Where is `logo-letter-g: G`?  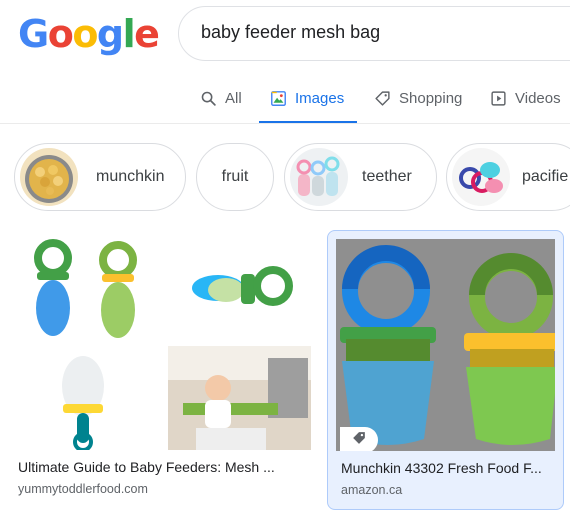 logo-letter-g: G is located at coordinates (33, 34).